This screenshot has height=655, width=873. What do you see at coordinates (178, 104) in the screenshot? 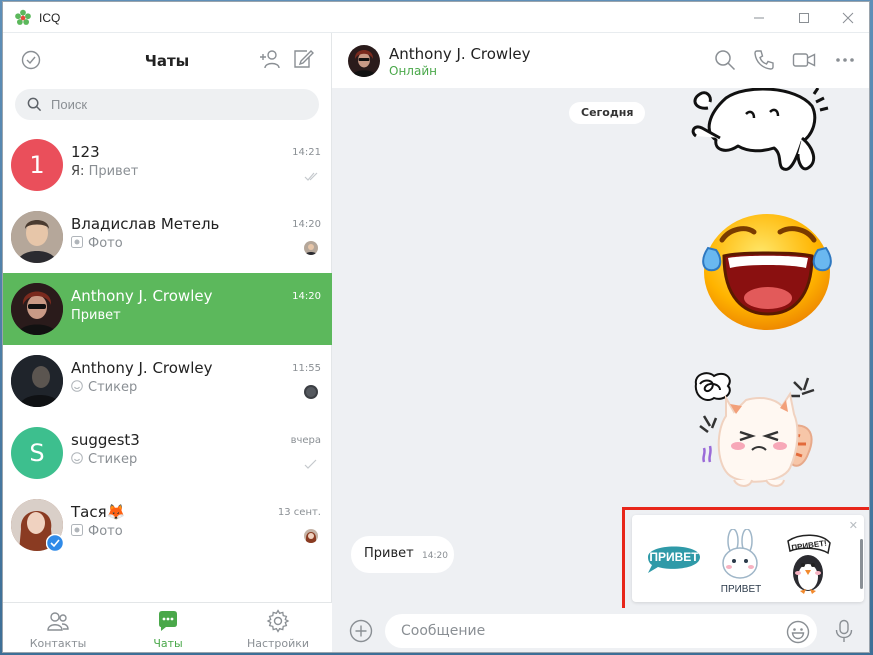
I see `search-input` at bounding box center [178, 104].